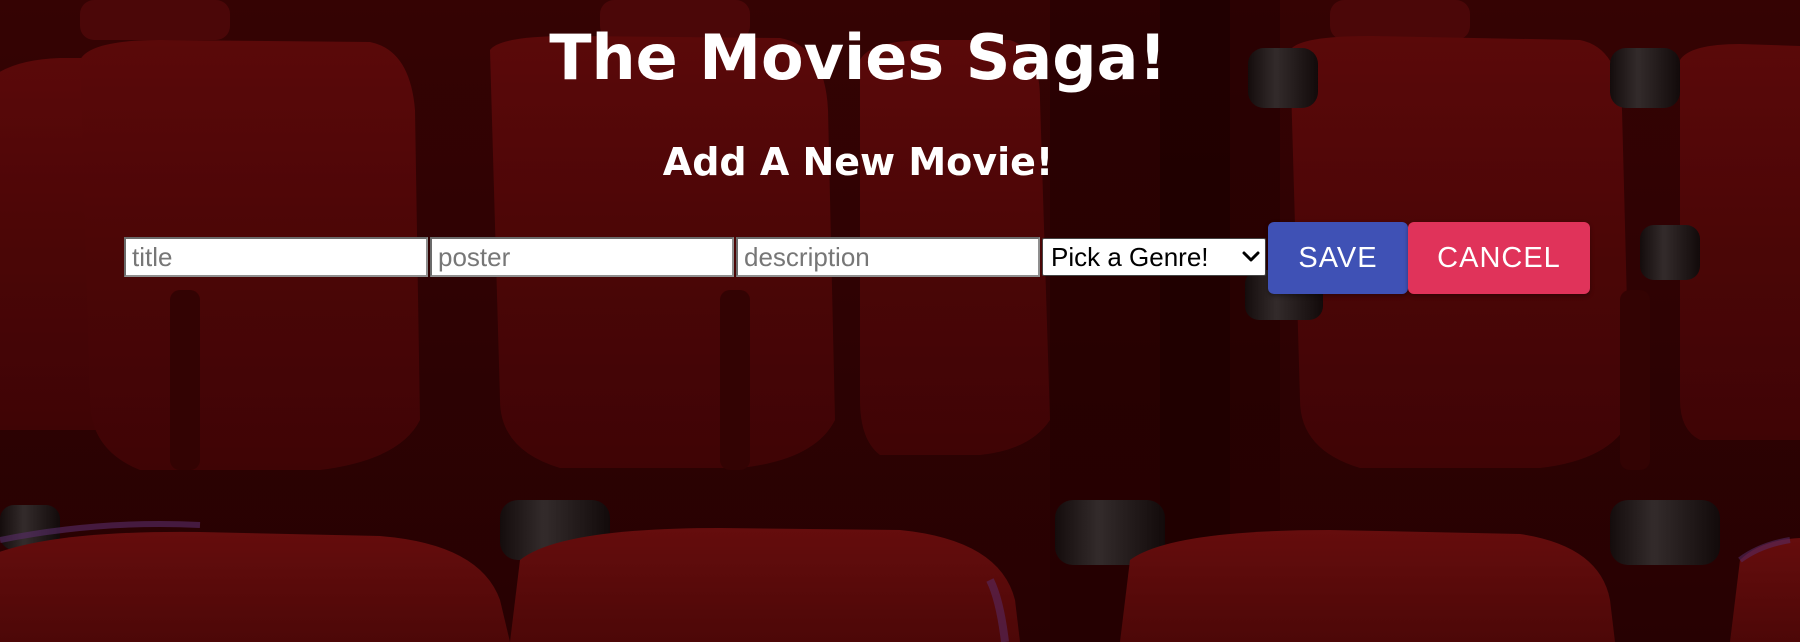  I want to click on chevron-down-icon, so click(1251, 257).